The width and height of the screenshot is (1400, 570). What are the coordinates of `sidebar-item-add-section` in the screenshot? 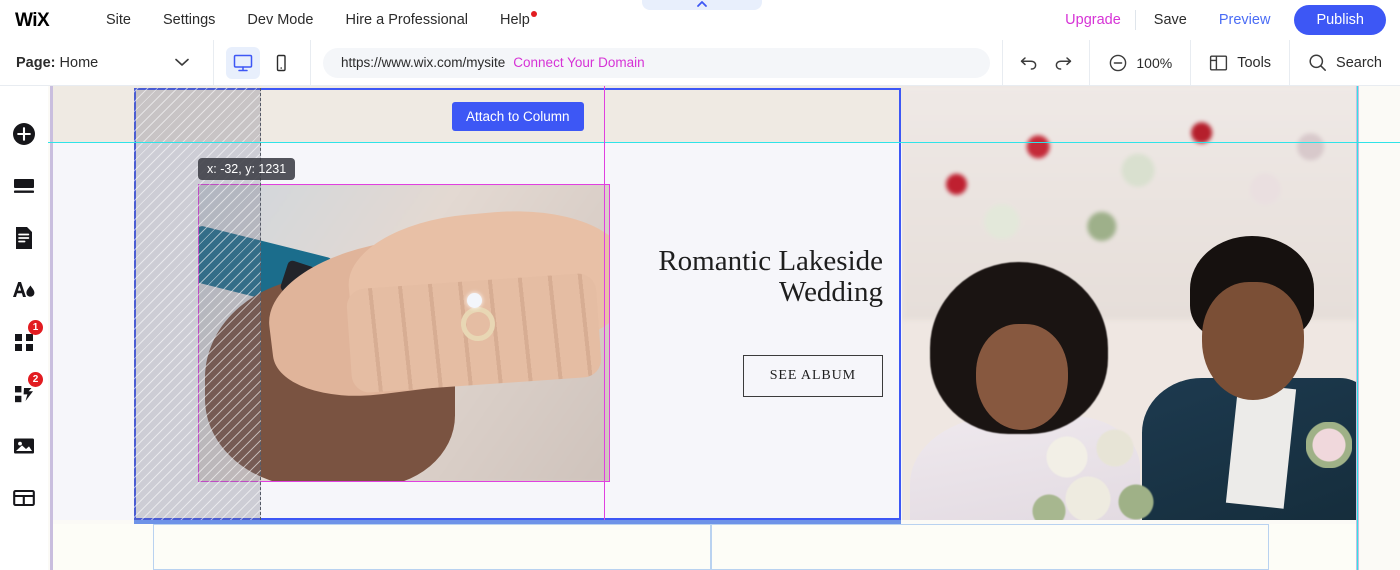 It's located at (24, 186).